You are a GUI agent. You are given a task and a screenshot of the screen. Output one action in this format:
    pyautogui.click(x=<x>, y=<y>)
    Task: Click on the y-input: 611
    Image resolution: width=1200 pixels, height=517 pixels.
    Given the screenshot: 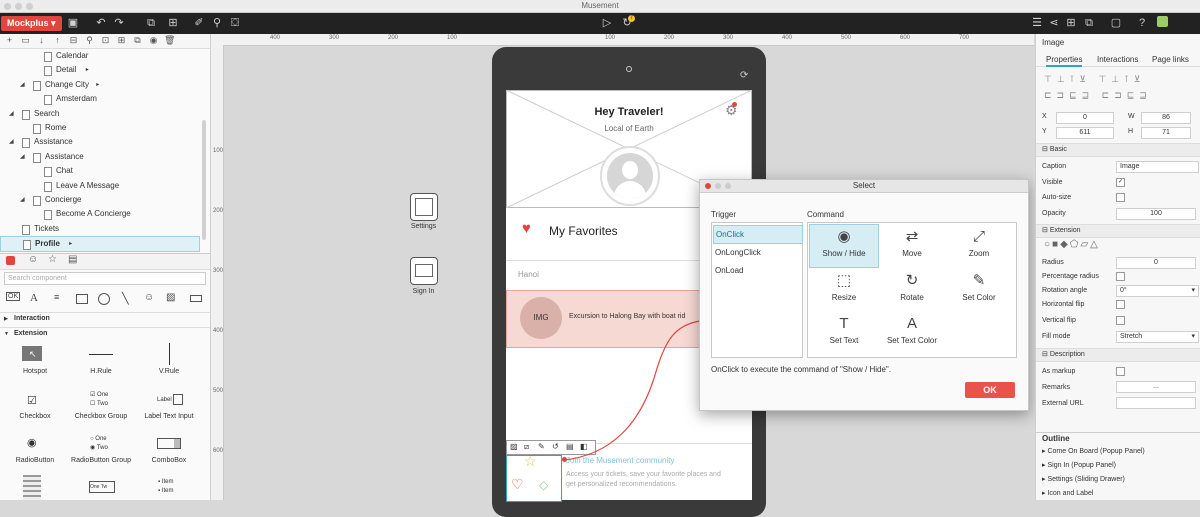 What is the action you would take?
    pyautogui.click(x=1085, y=133)
    